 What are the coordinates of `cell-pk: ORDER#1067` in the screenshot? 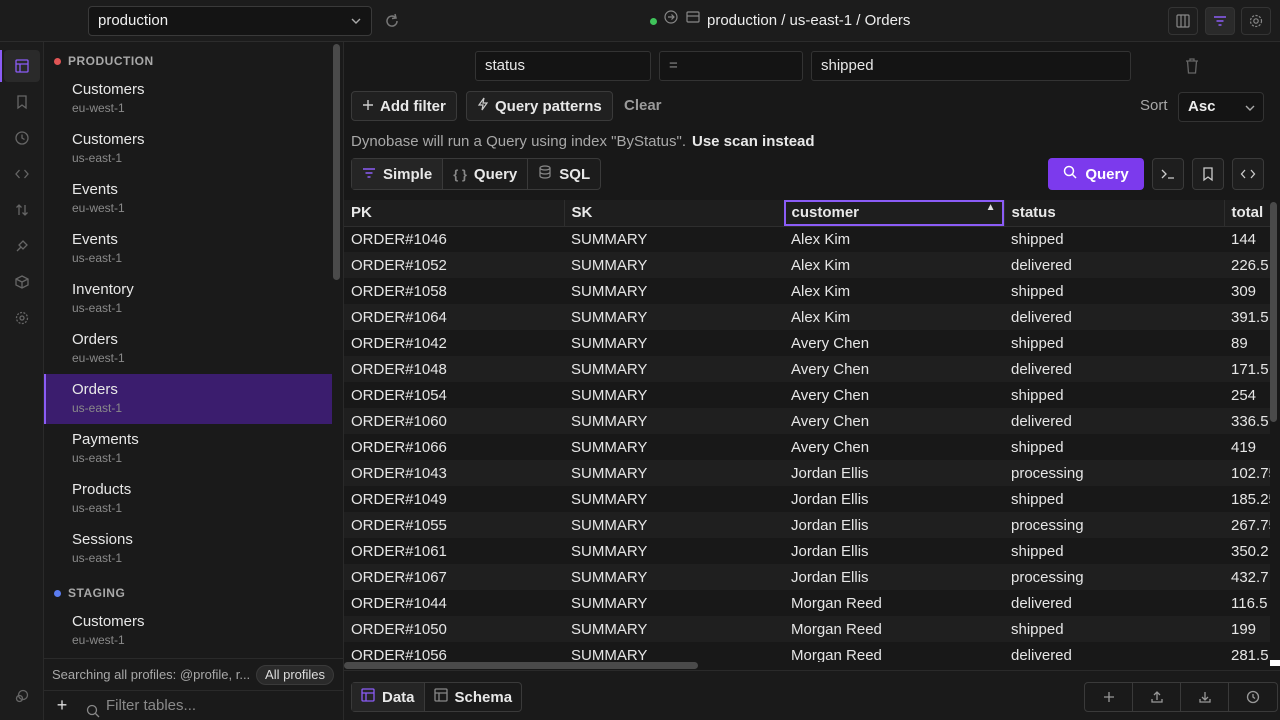 It's located at (454, 577).